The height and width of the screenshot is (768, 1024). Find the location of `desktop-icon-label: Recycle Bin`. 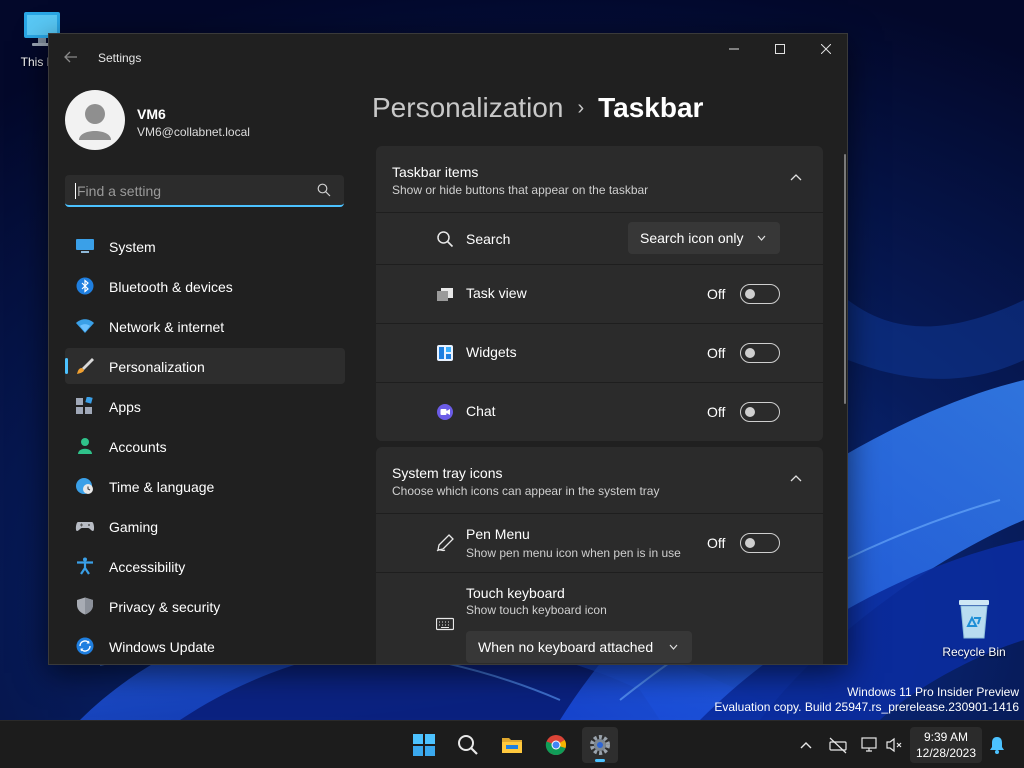

desktop-icon-label: Recycle Bin is located at coordinates (974, 652).